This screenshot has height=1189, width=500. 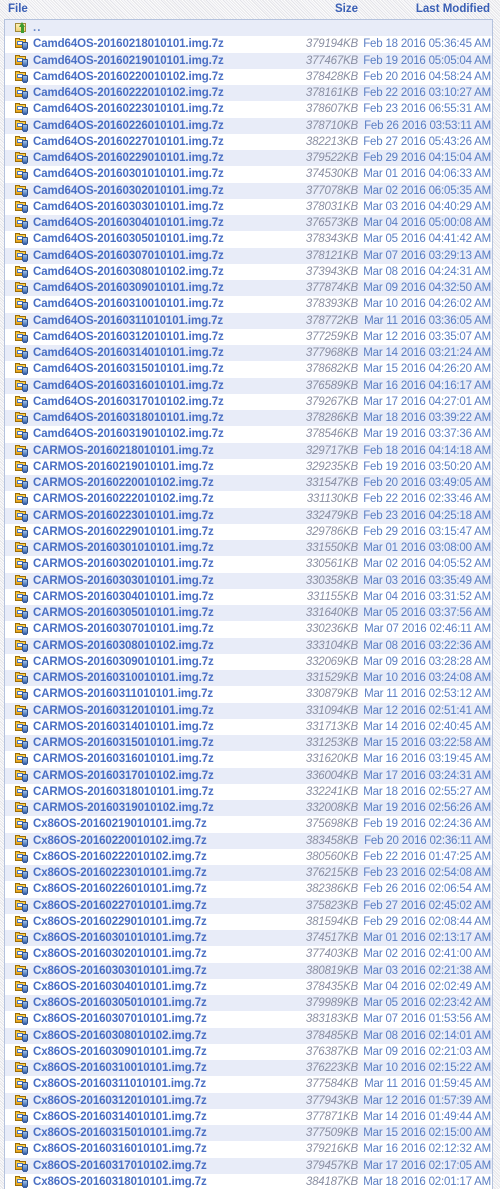 What do you see at coordinates (427, 856) in the screenshot?
I see `file-last-modified: Feb 22 2016 01:47:25 AM` at bounding box center [427, 856].